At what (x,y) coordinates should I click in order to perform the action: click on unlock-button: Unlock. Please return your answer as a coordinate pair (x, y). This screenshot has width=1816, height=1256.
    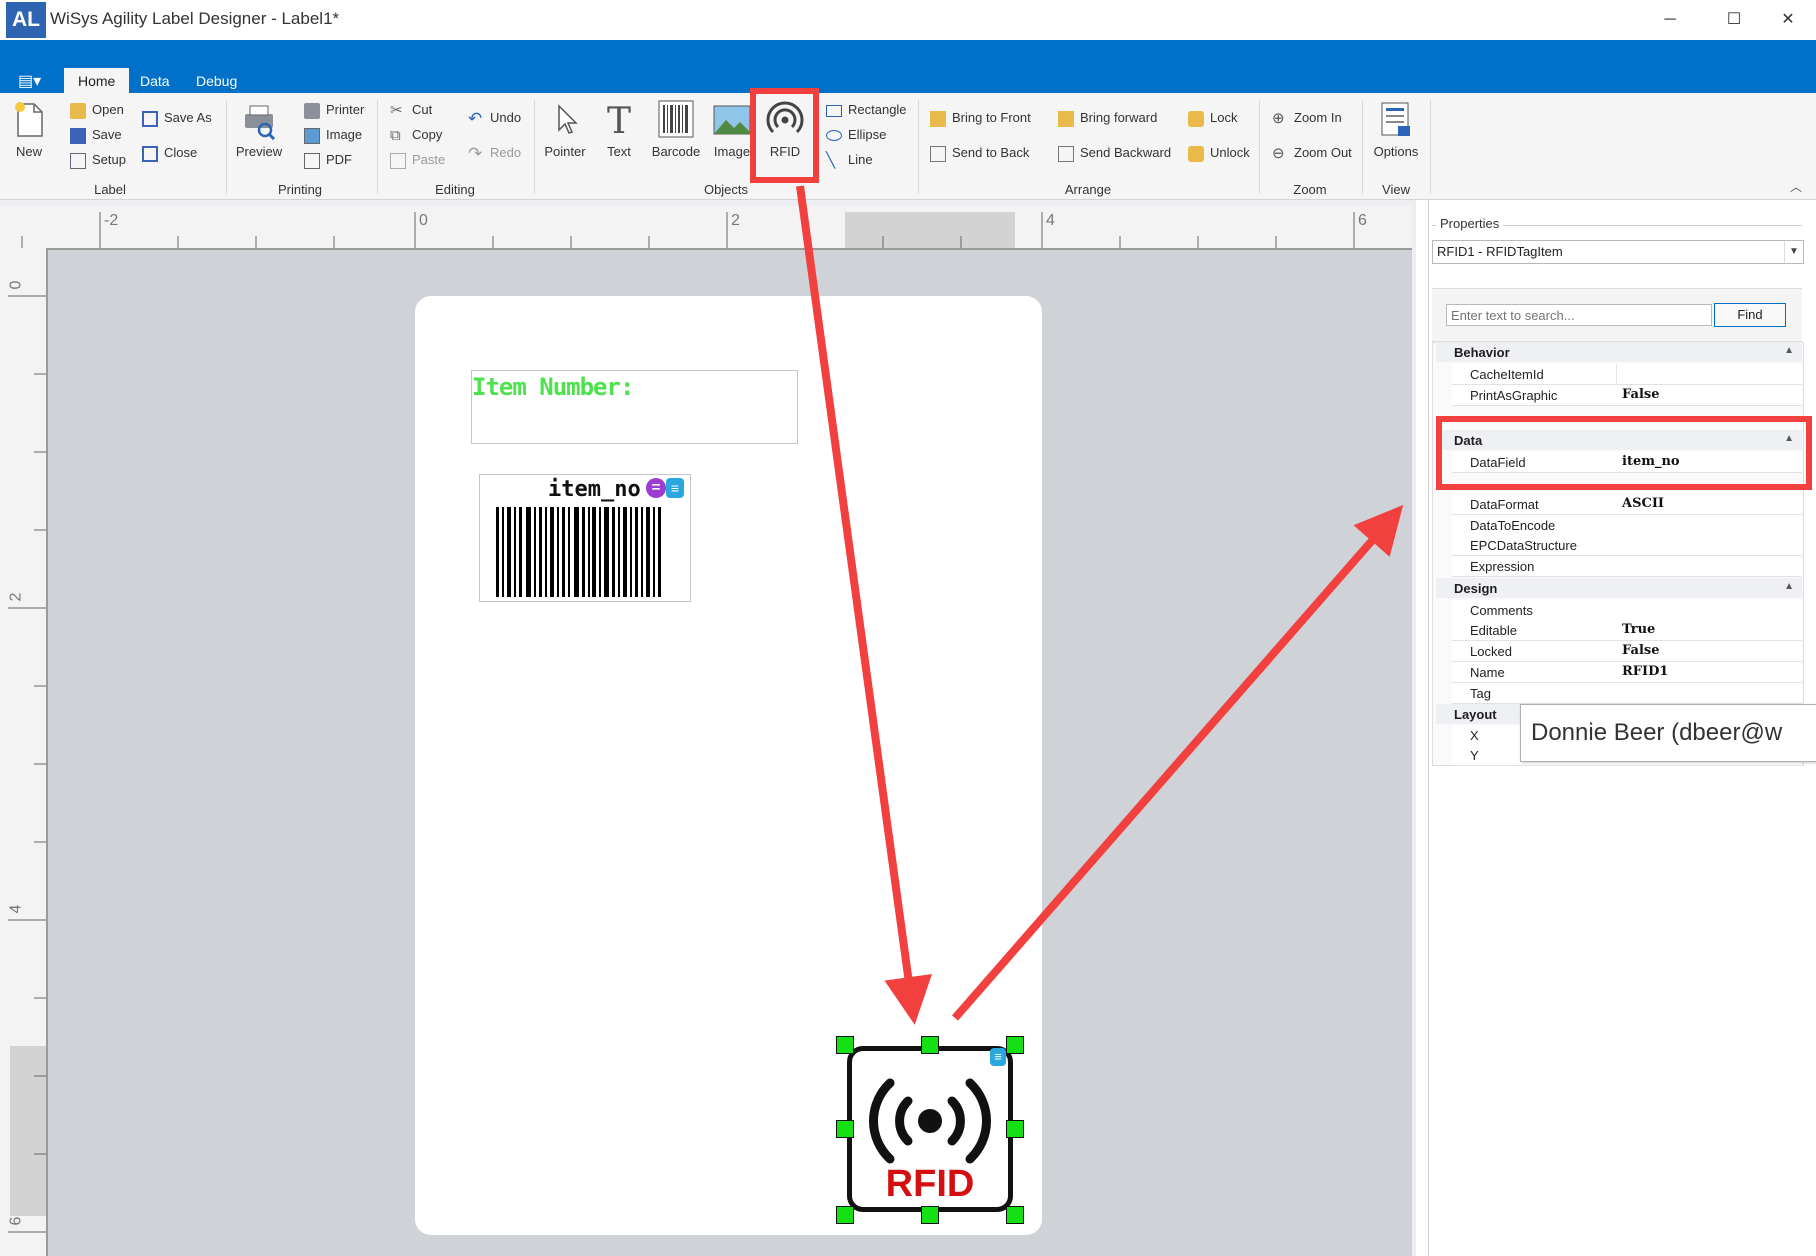
    Looking at the image, I should click on (1219, 153).